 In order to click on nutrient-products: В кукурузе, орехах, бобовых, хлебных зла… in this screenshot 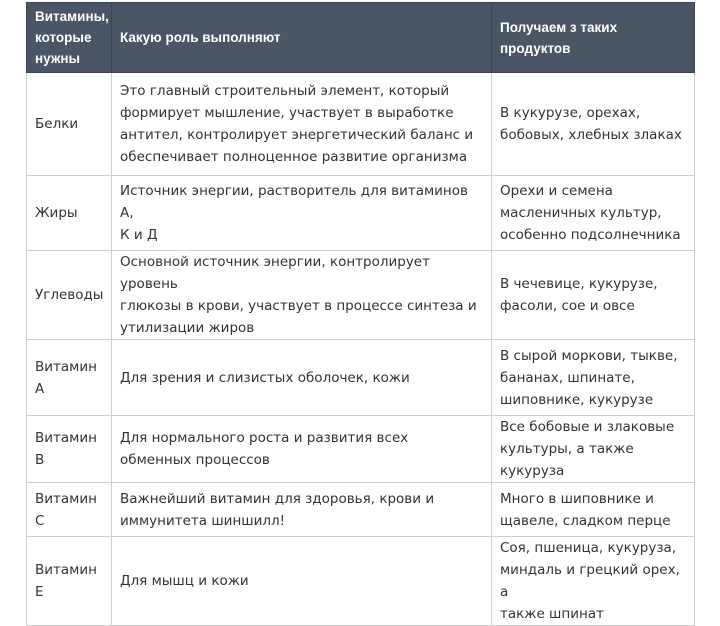, I will do `click(593, 124)`.